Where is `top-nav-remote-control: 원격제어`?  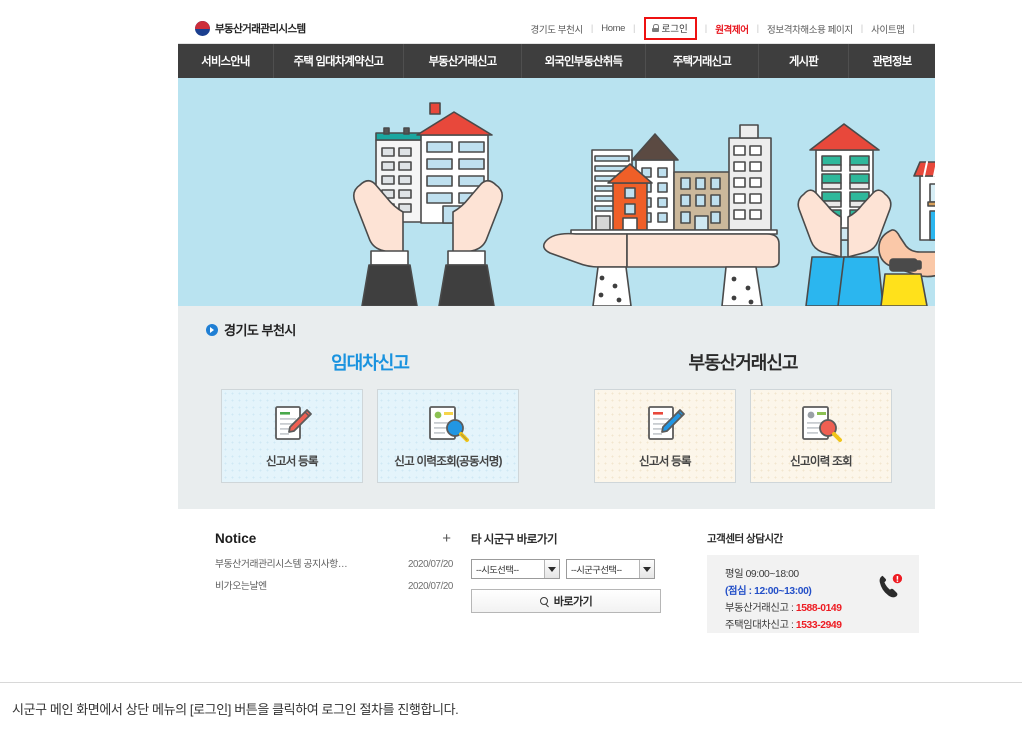
top-nav-remote-control: 원격제어 is located at coordinates (732, 29).